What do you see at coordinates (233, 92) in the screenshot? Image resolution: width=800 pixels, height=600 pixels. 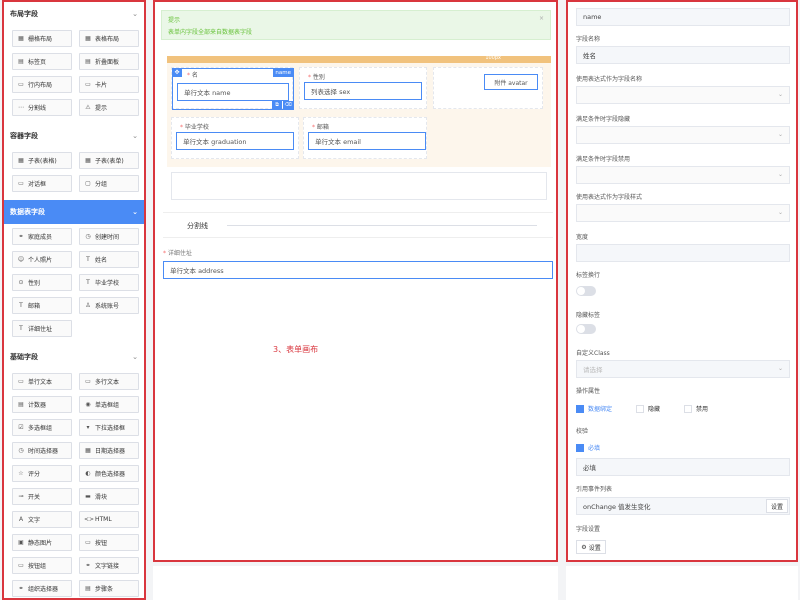 I see `name-input: 单行文本 name` at bounding box center [233, 92].